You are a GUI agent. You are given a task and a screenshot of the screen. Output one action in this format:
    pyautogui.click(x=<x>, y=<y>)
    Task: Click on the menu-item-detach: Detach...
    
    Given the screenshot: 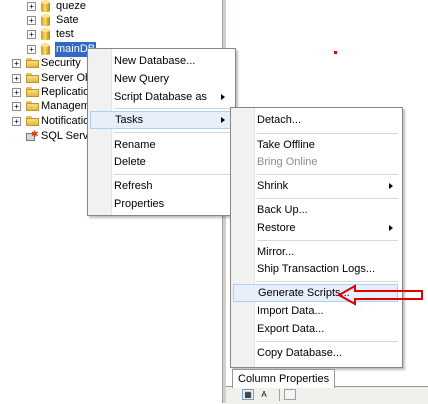 What is the action you would take?
    pyautogui.click(x=279, y=120)
    